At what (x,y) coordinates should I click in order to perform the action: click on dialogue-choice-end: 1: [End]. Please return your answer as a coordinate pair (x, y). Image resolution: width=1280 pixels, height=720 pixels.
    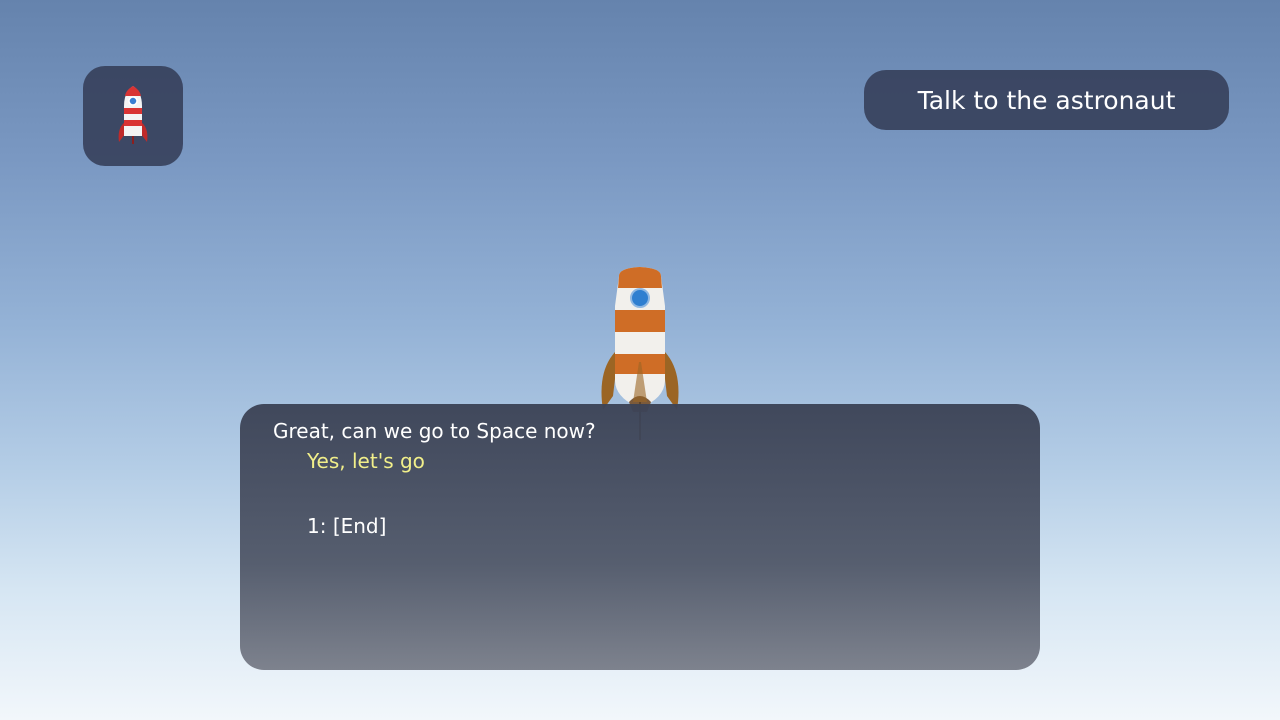
    Looking at the image, I should click on (346, 526).